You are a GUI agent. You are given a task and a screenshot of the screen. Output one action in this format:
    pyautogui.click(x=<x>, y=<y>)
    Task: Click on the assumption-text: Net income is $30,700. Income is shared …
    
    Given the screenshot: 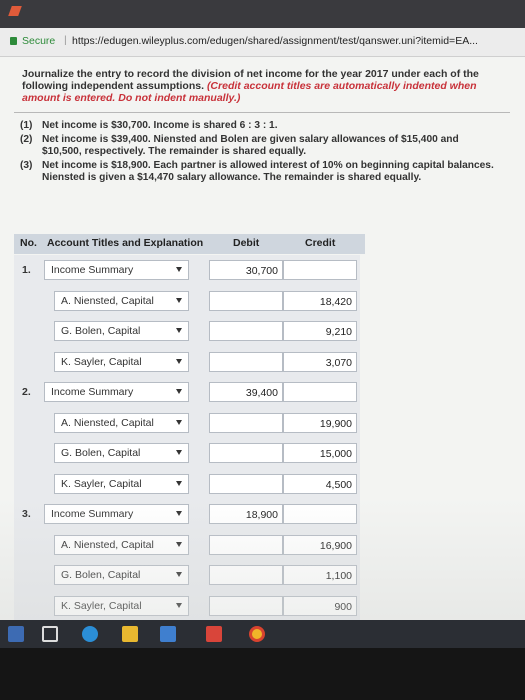 What is the action you would take?
    pyautogui.click(x=160, y=125)
    